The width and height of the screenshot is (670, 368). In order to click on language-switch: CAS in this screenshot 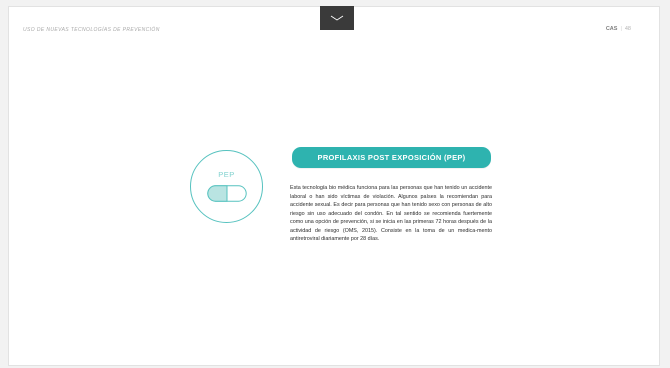, I will do `click(612, 29)`.